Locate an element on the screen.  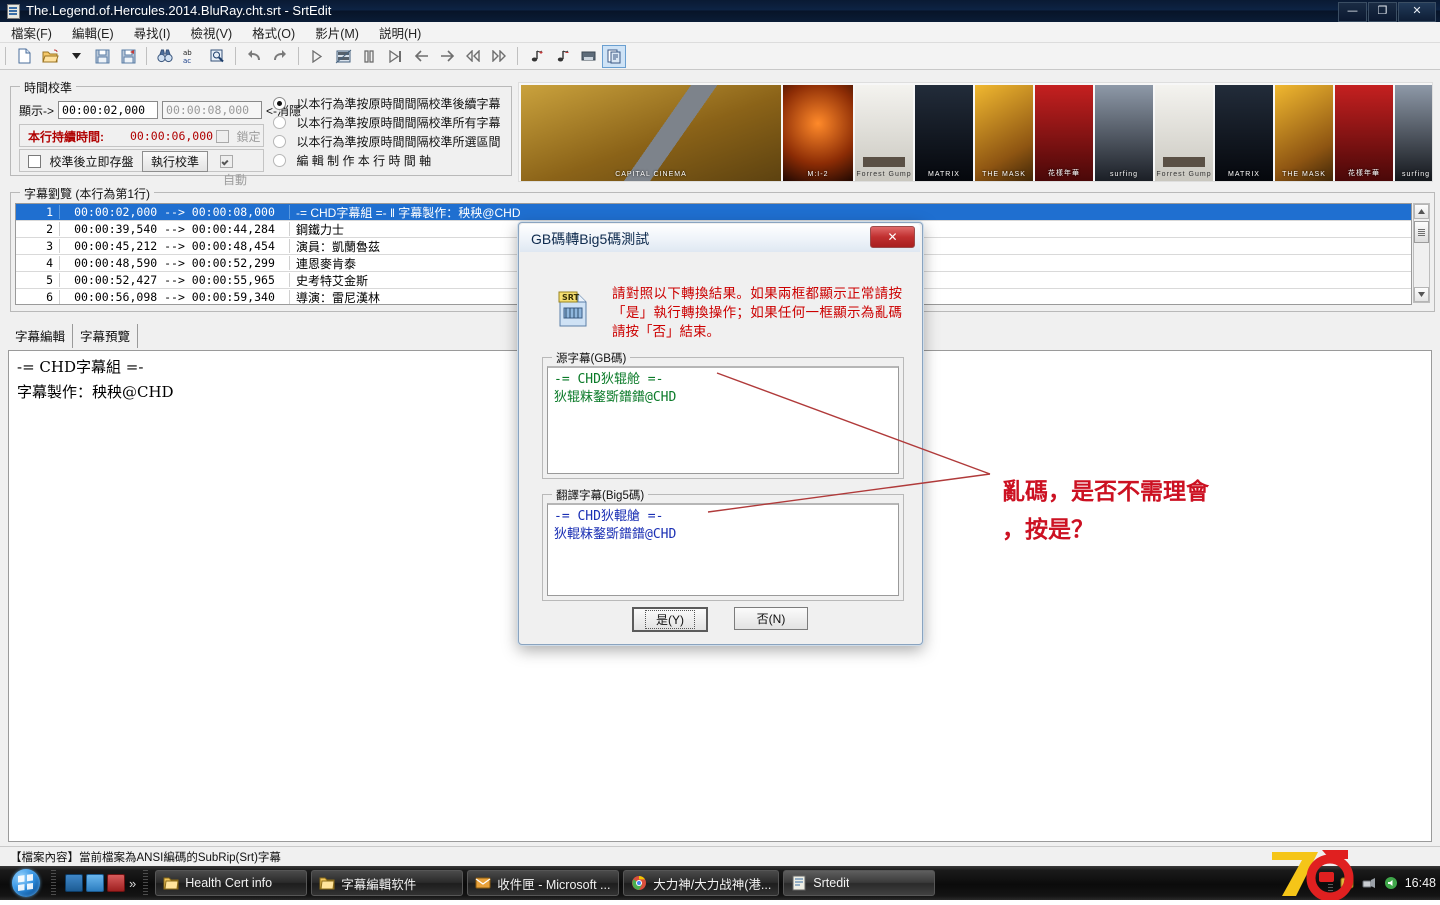
tab-subtitle-preview: 字幕預覽 is located at coordinates (106, 336).